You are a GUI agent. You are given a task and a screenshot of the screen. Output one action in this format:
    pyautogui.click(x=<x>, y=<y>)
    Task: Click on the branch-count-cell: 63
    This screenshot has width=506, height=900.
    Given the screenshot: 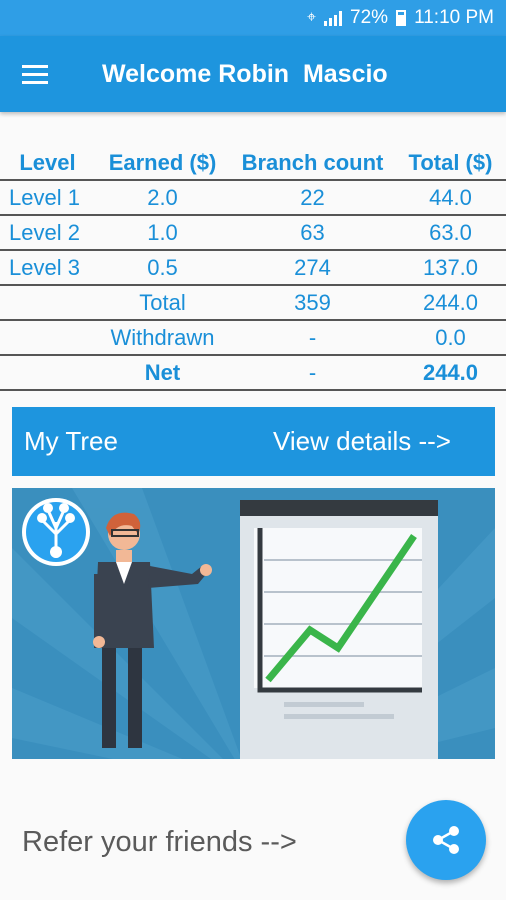 What is the action you would take?
    pyautogui.click(x=312, y=232)
    